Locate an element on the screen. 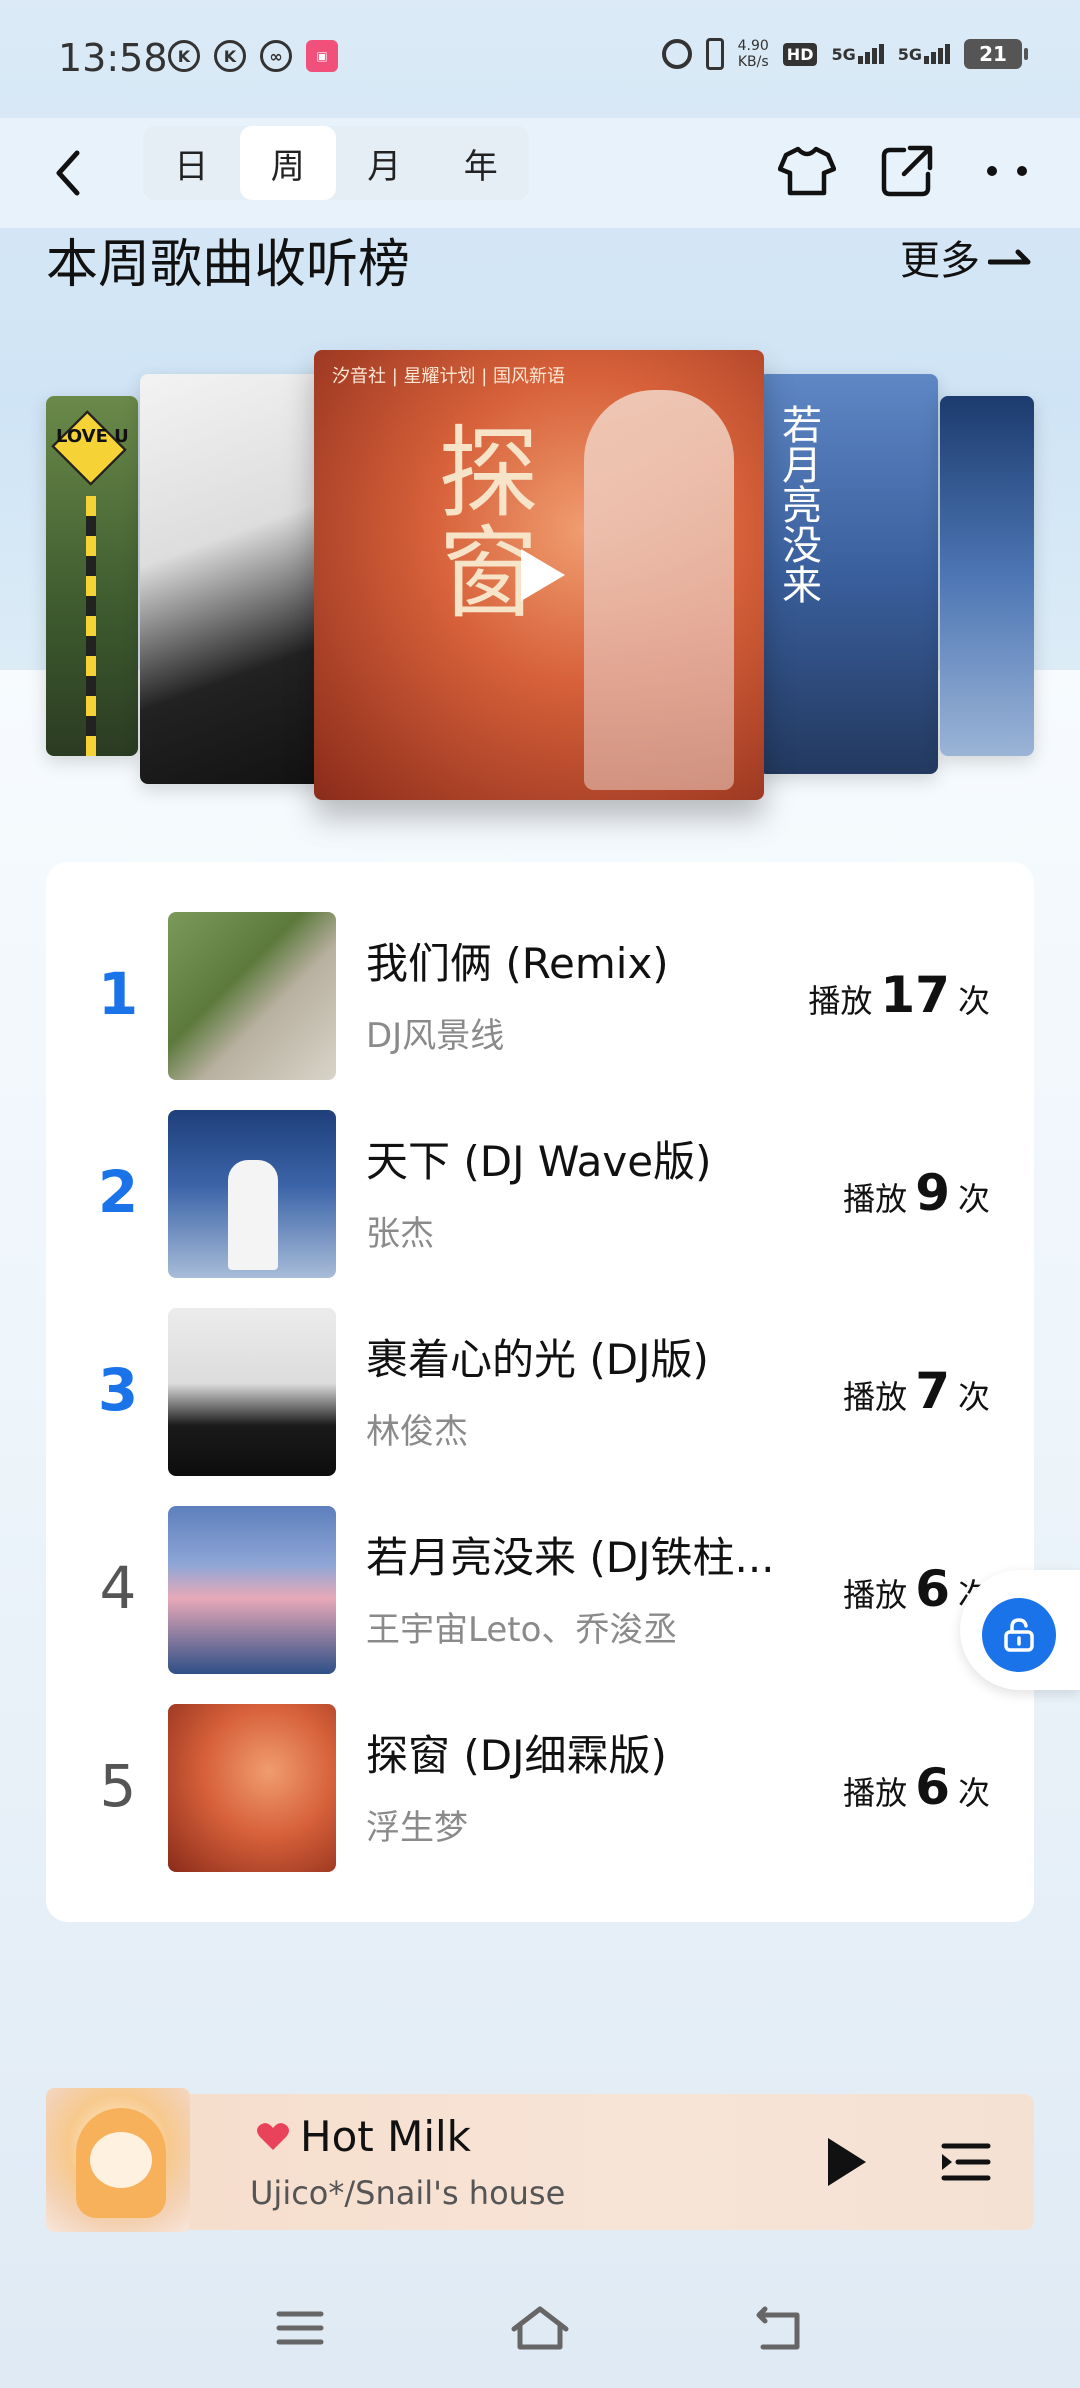  signal-2-label: 5G is located at coordinates (909, 54).